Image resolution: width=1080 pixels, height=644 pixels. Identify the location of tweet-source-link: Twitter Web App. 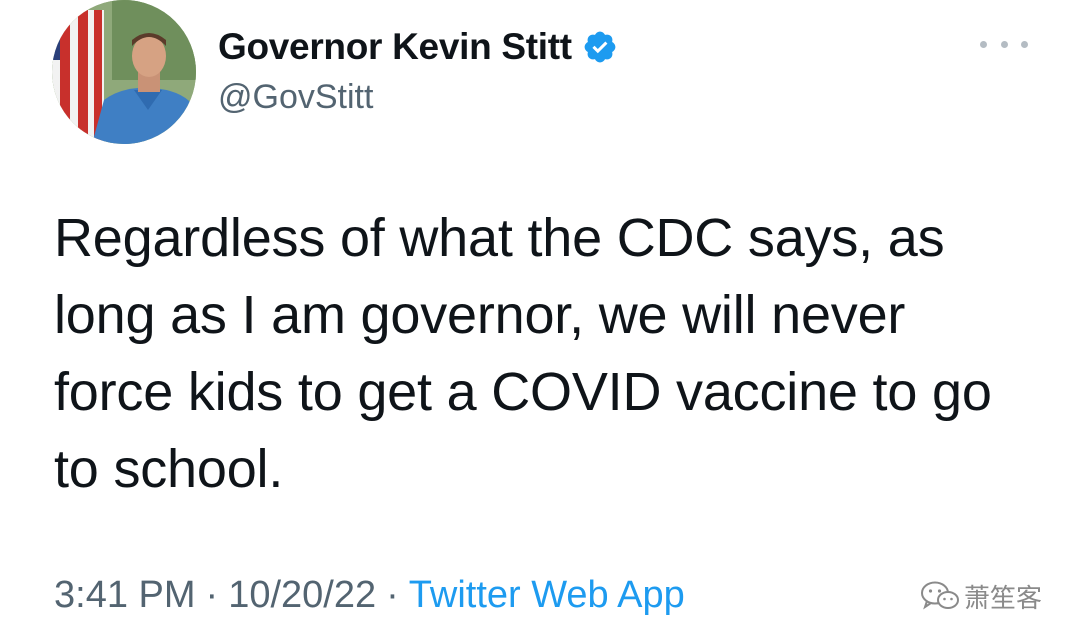
(547, 595).